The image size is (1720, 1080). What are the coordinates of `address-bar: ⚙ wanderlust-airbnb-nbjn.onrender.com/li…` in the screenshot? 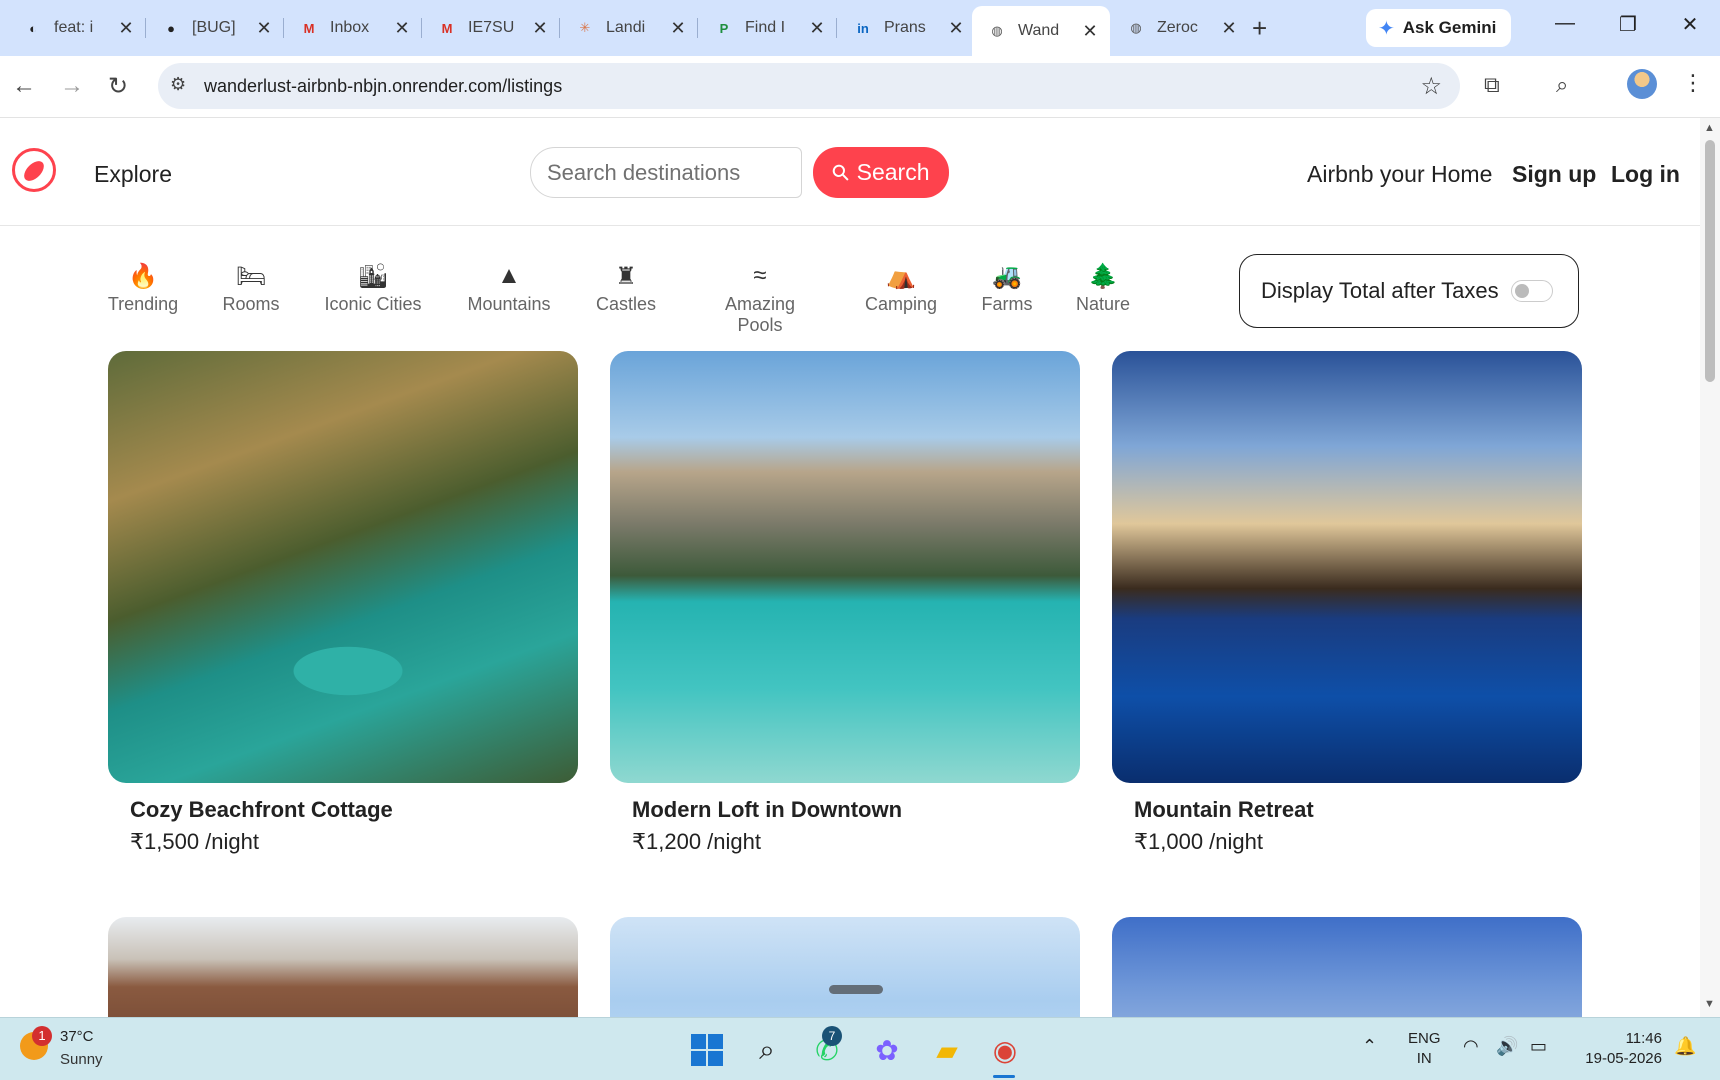 It's located at (809, 86).